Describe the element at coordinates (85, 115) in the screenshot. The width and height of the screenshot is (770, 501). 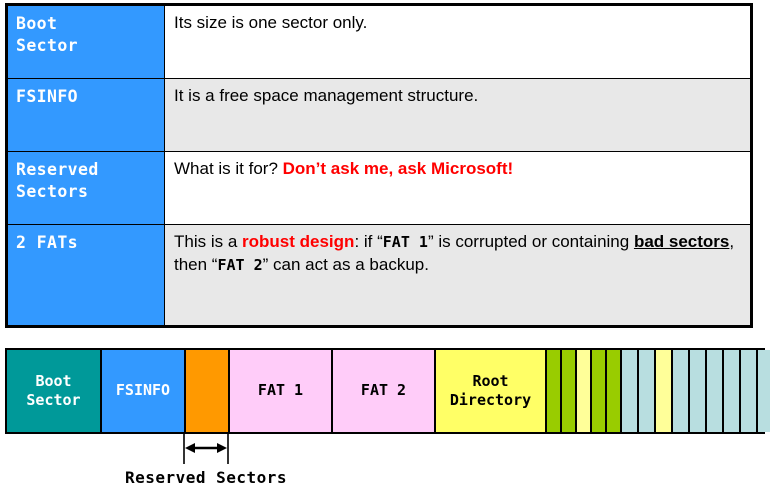
I see `row-label-fsinfo: FSINFO` at that location.